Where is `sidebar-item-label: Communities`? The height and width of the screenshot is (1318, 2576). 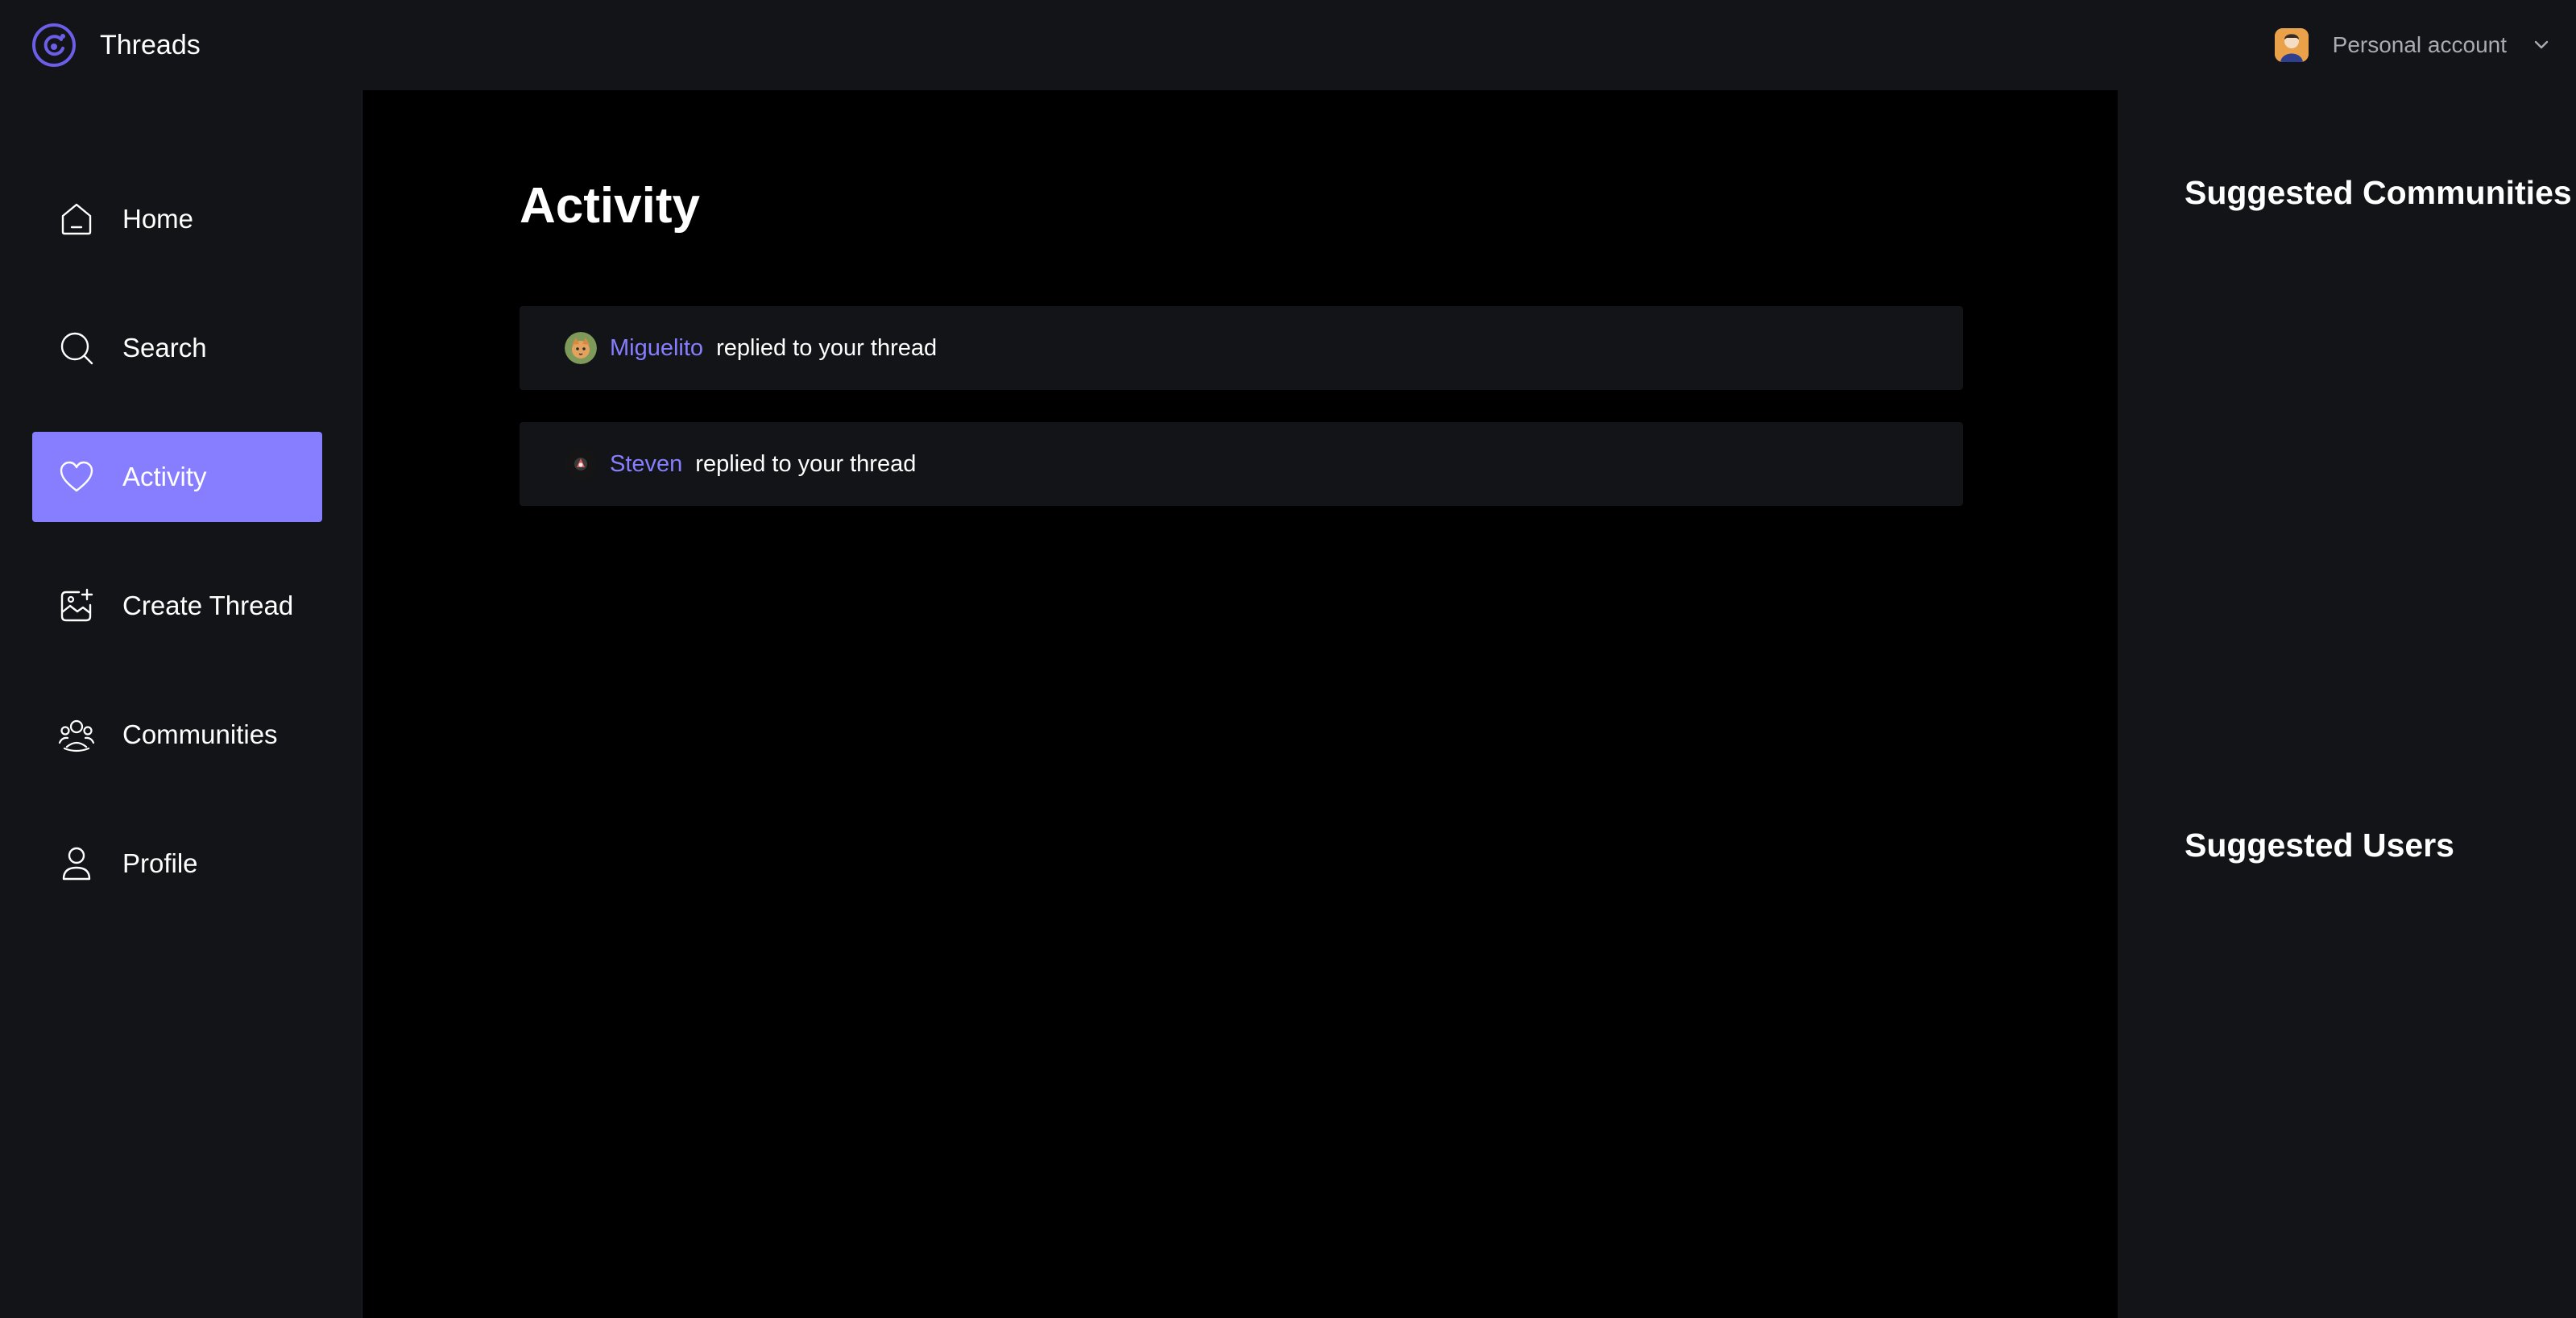
sidebar-item-label: Communities is located at coordinates (200, 734).